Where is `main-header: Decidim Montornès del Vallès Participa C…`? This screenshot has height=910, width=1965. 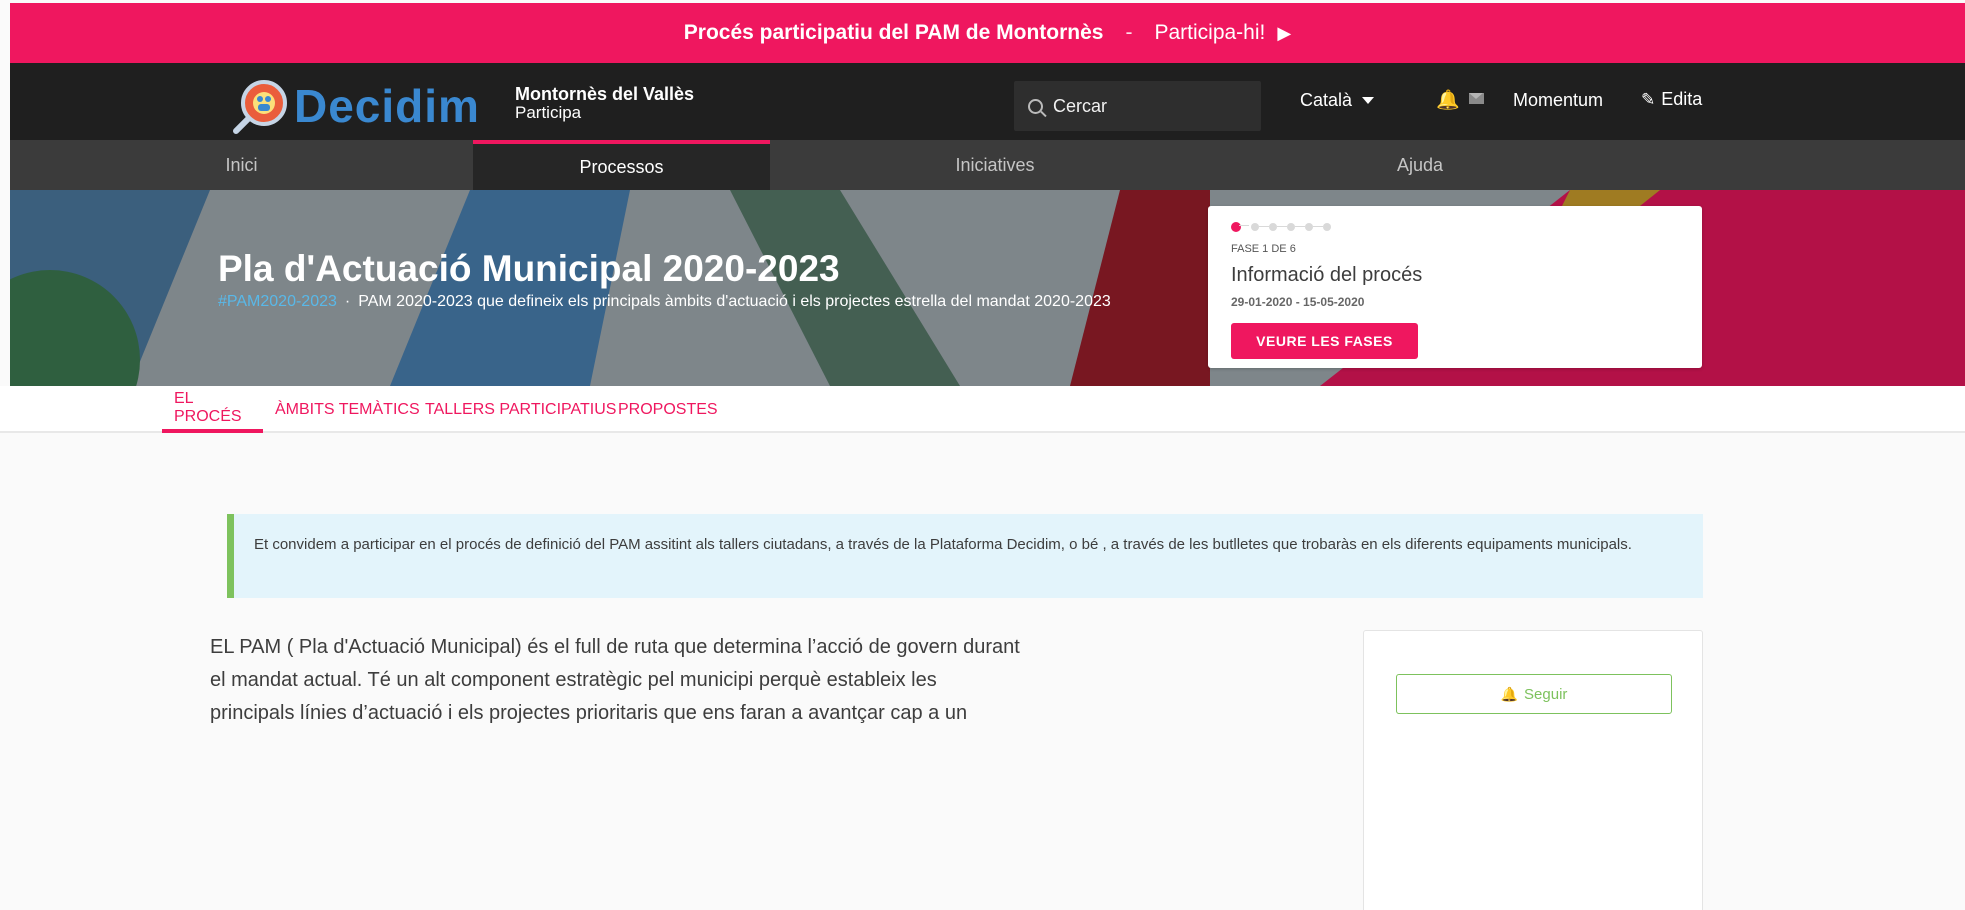 main-header: Decidim Montornès del Vallès Participa C… is located at coordinates (987, 101).